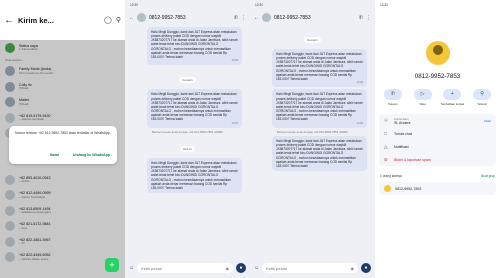 The height and width of the screenshot is (278, 500). I want to click on settings-row: △ Notifikasi, so click(437, 146).